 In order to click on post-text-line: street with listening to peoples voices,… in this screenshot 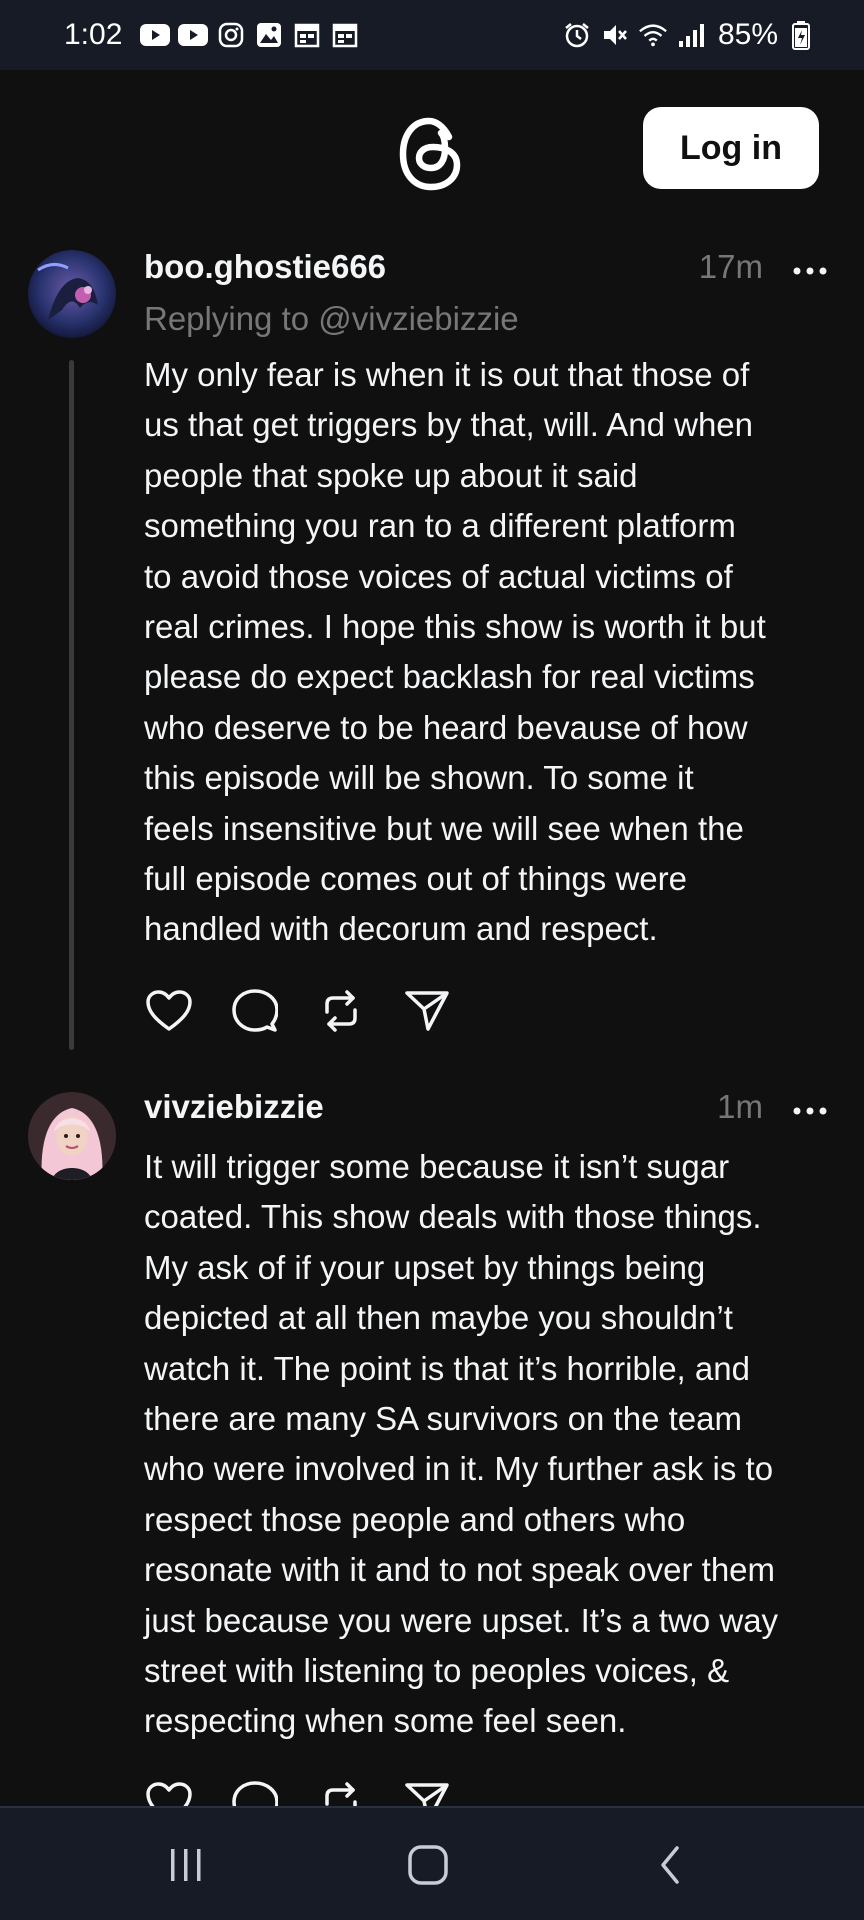, I will do `click(437, 1671)`.